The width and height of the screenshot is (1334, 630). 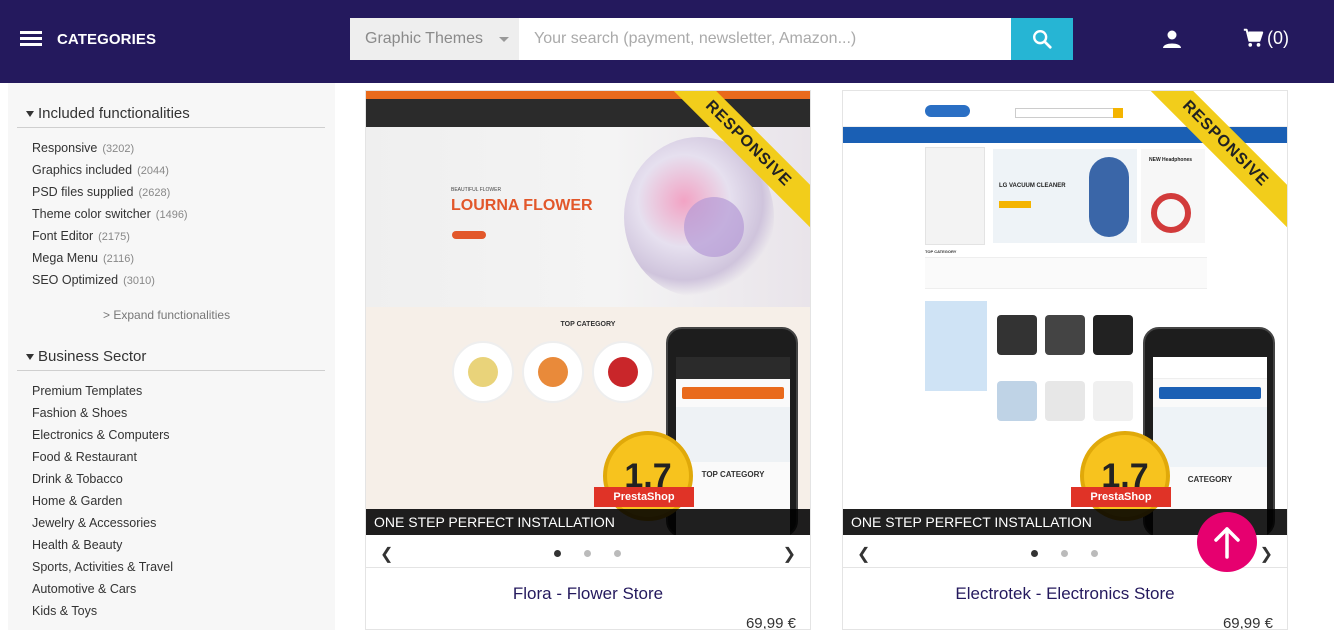 I want to click on preview-side-banner: NEW Headphones, so click(x=1173, y=196).